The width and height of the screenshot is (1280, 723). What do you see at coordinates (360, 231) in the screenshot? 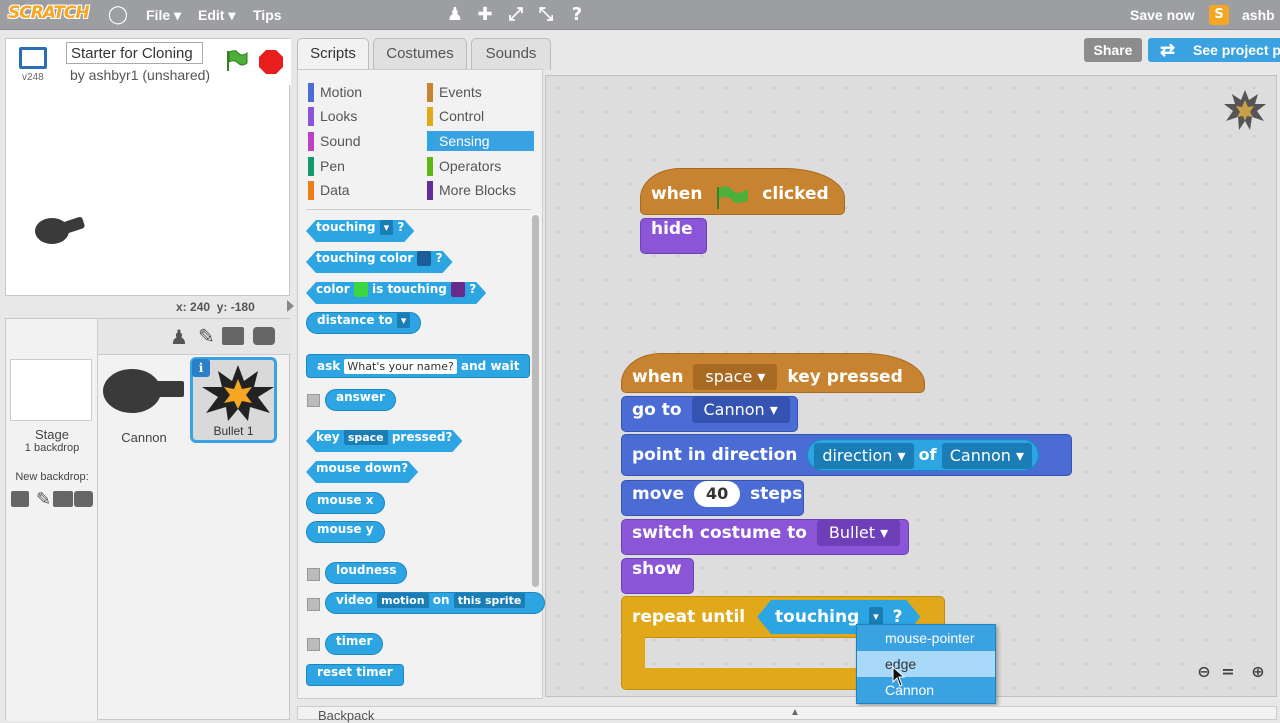
I see `block-touching: touching ▾ ?` at bounding box center [360, 231].